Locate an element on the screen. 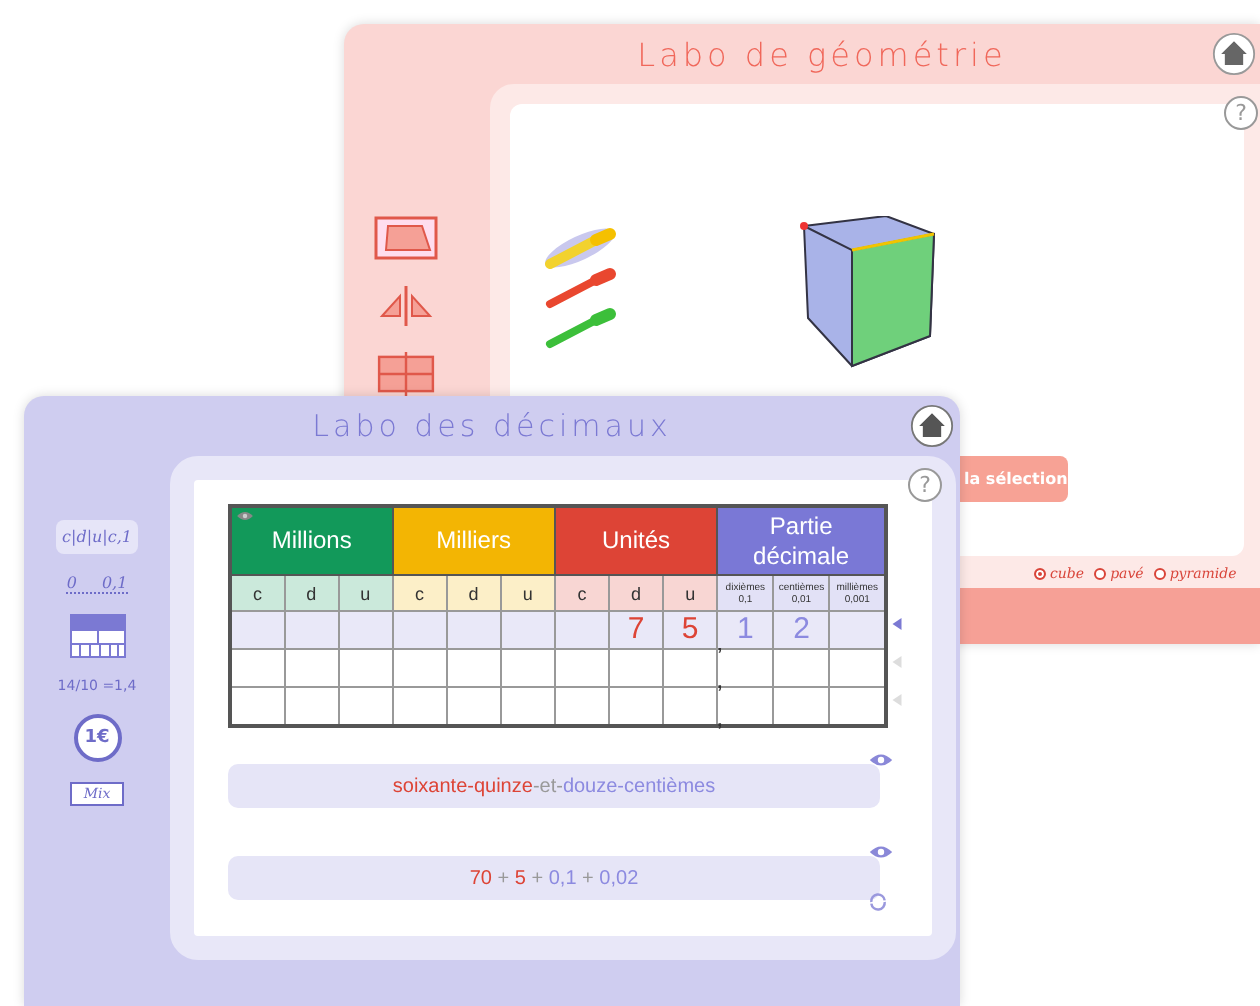 The image size is (1260, 1006). digit: 5 is located at coordinates (690, 629).